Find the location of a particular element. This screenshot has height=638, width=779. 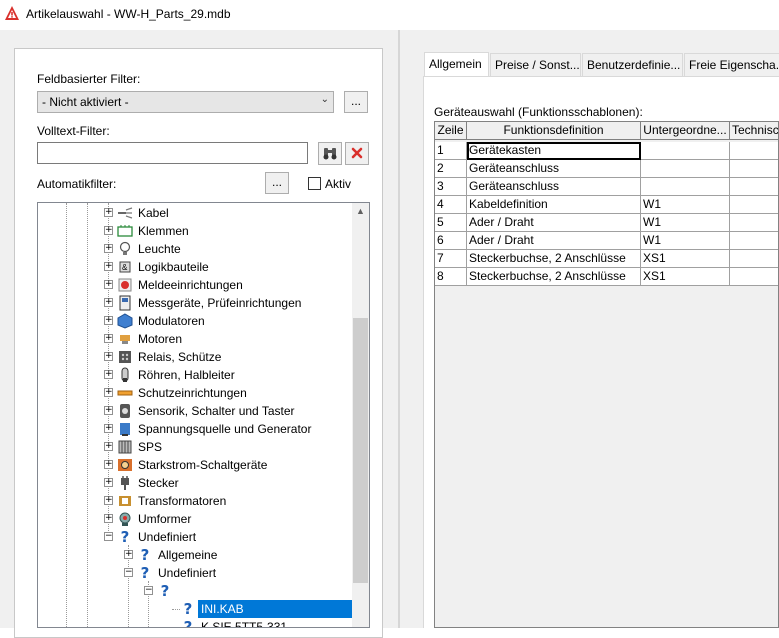

tree-item: + Messgeräte, Prüfeinrichtungen is located at coordinates (234, 303).